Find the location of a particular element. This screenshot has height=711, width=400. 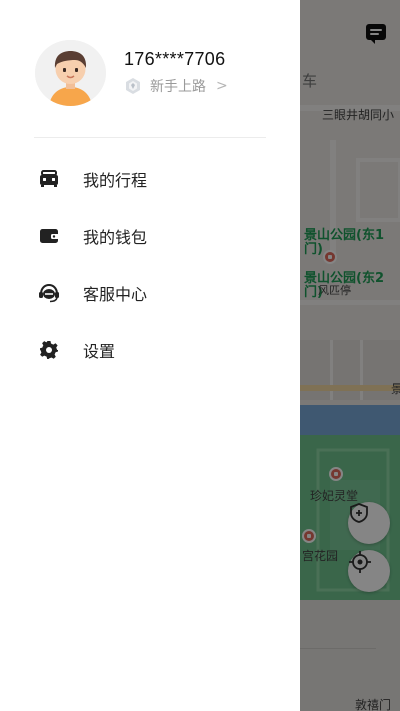

gear-icon is located at coordinates (49, 350).